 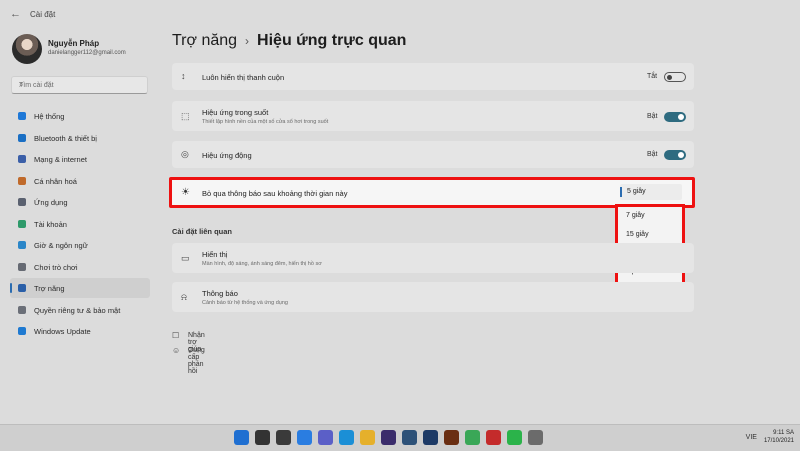 What do you see at coordinates (80, 116) in the screenshot?
I see `sidebar-item-0: Hệ thống` at bounding box center [80, 116].